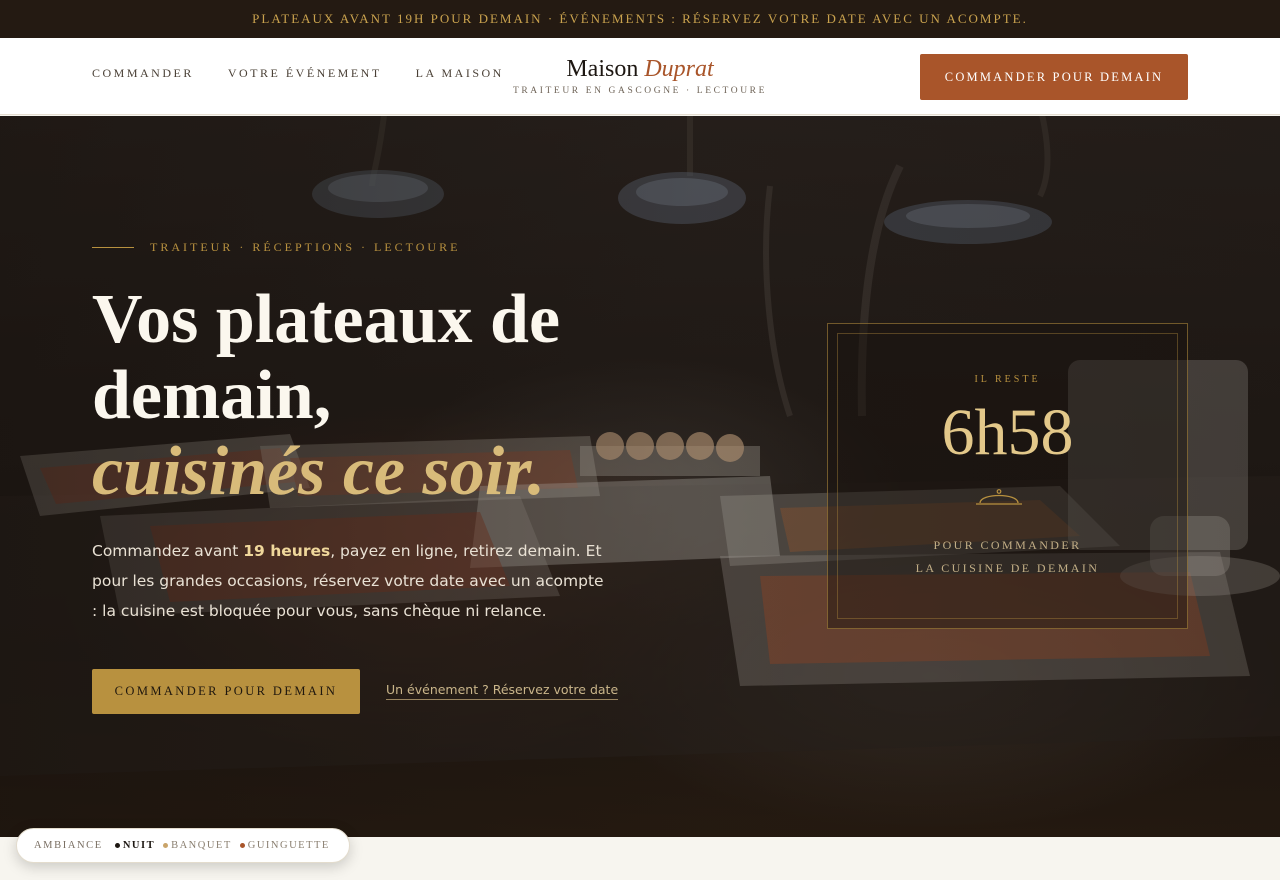  What do you see at coordinates (999, 497) in the screenshot?
I see `cloche-icon` at bounding box center [999, 497].